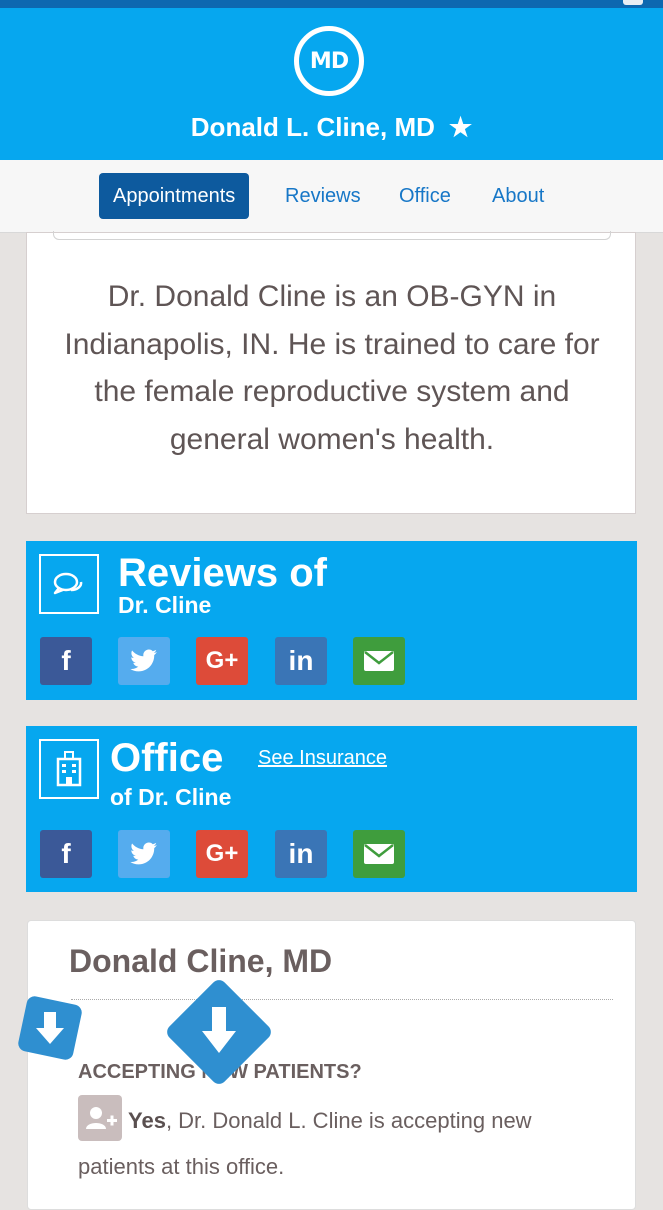  I want to click on divider, so click(342, 999).